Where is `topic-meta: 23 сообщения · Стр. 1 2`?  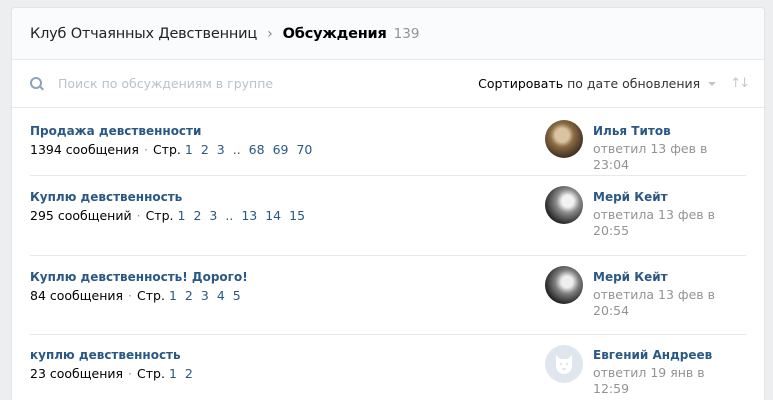
topic-meta: 23 сообщения · Стр. 1 2 is located at coordinates (115, 373).